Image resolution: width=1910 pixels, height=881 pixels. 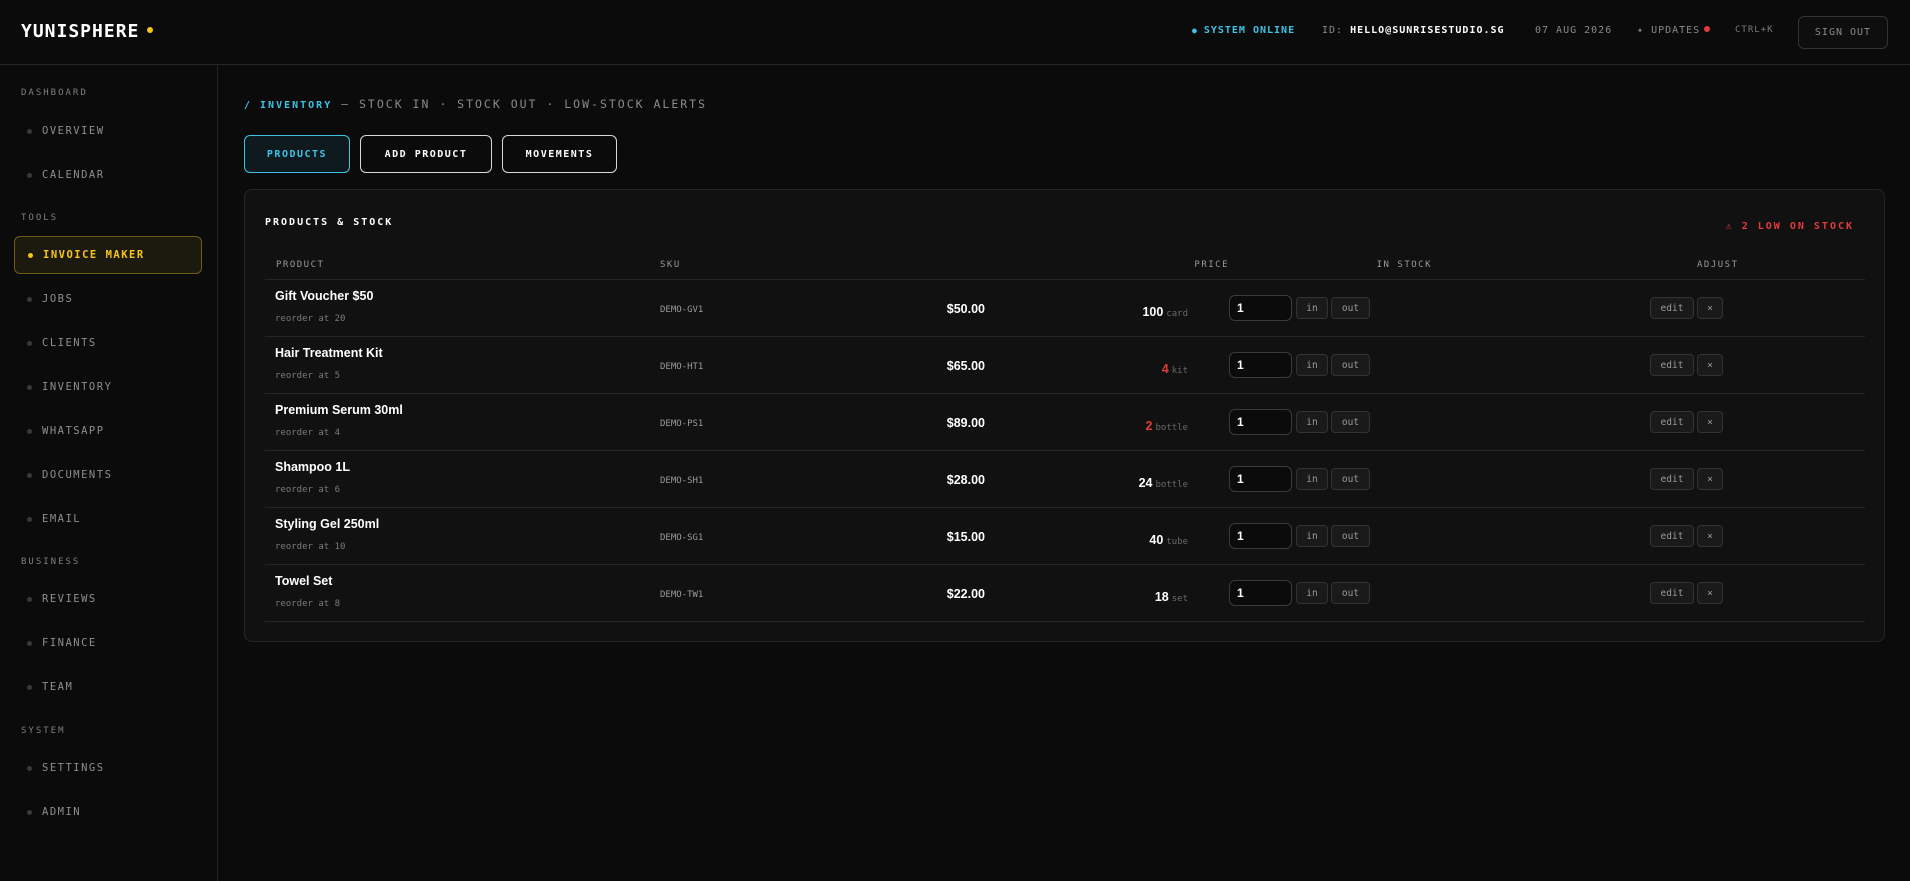 I want to click on sidebar-item-inventory: INVENTORY, so click(x=108, y=387).